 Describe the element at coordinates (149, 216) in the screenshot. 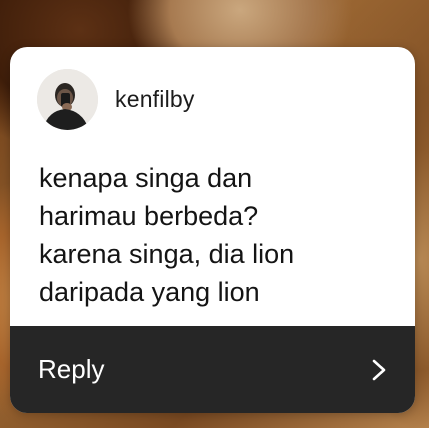

I see `message-line: harimau berbeda?` at that location.